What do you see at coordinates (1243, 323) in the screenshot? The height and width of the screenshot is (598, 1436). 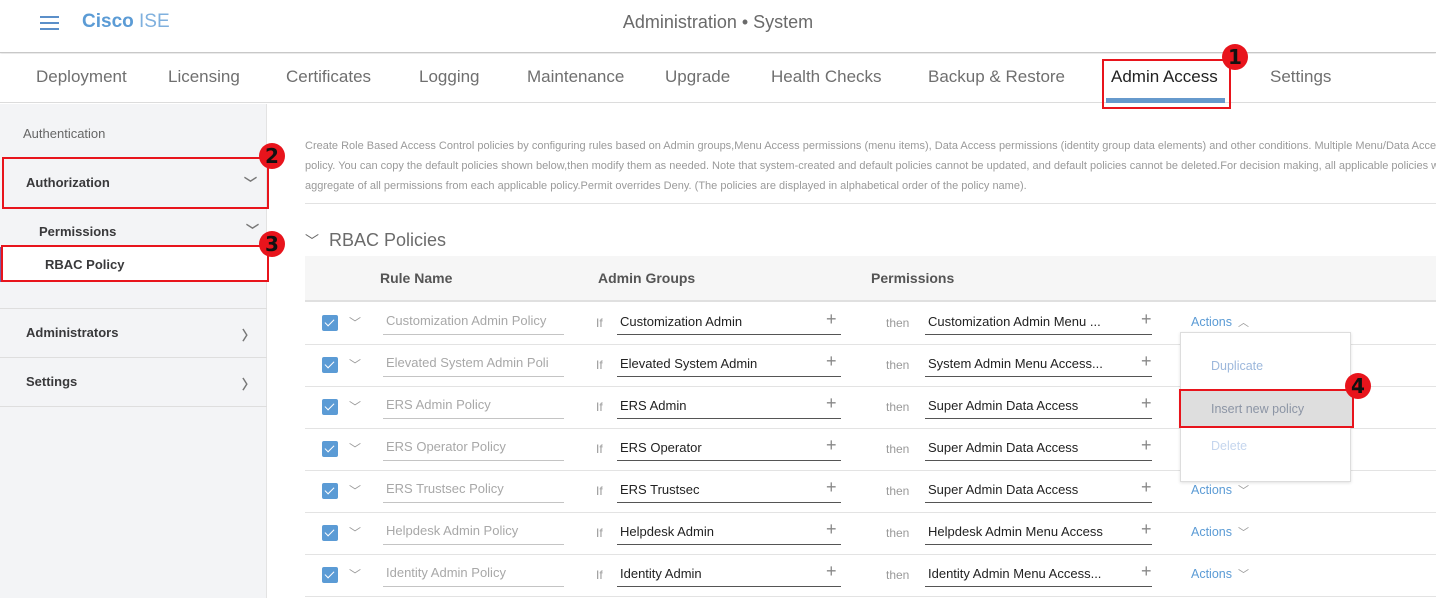 I see `chevron-up-icon: ︿` at bounding box center [1243, 323].